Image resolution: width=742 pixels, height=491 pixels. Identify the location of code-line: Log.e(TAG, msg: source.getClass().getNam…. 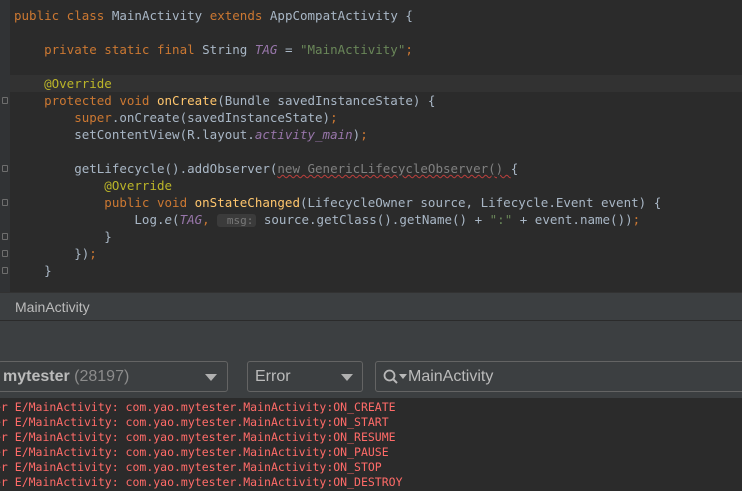
(327, 219).